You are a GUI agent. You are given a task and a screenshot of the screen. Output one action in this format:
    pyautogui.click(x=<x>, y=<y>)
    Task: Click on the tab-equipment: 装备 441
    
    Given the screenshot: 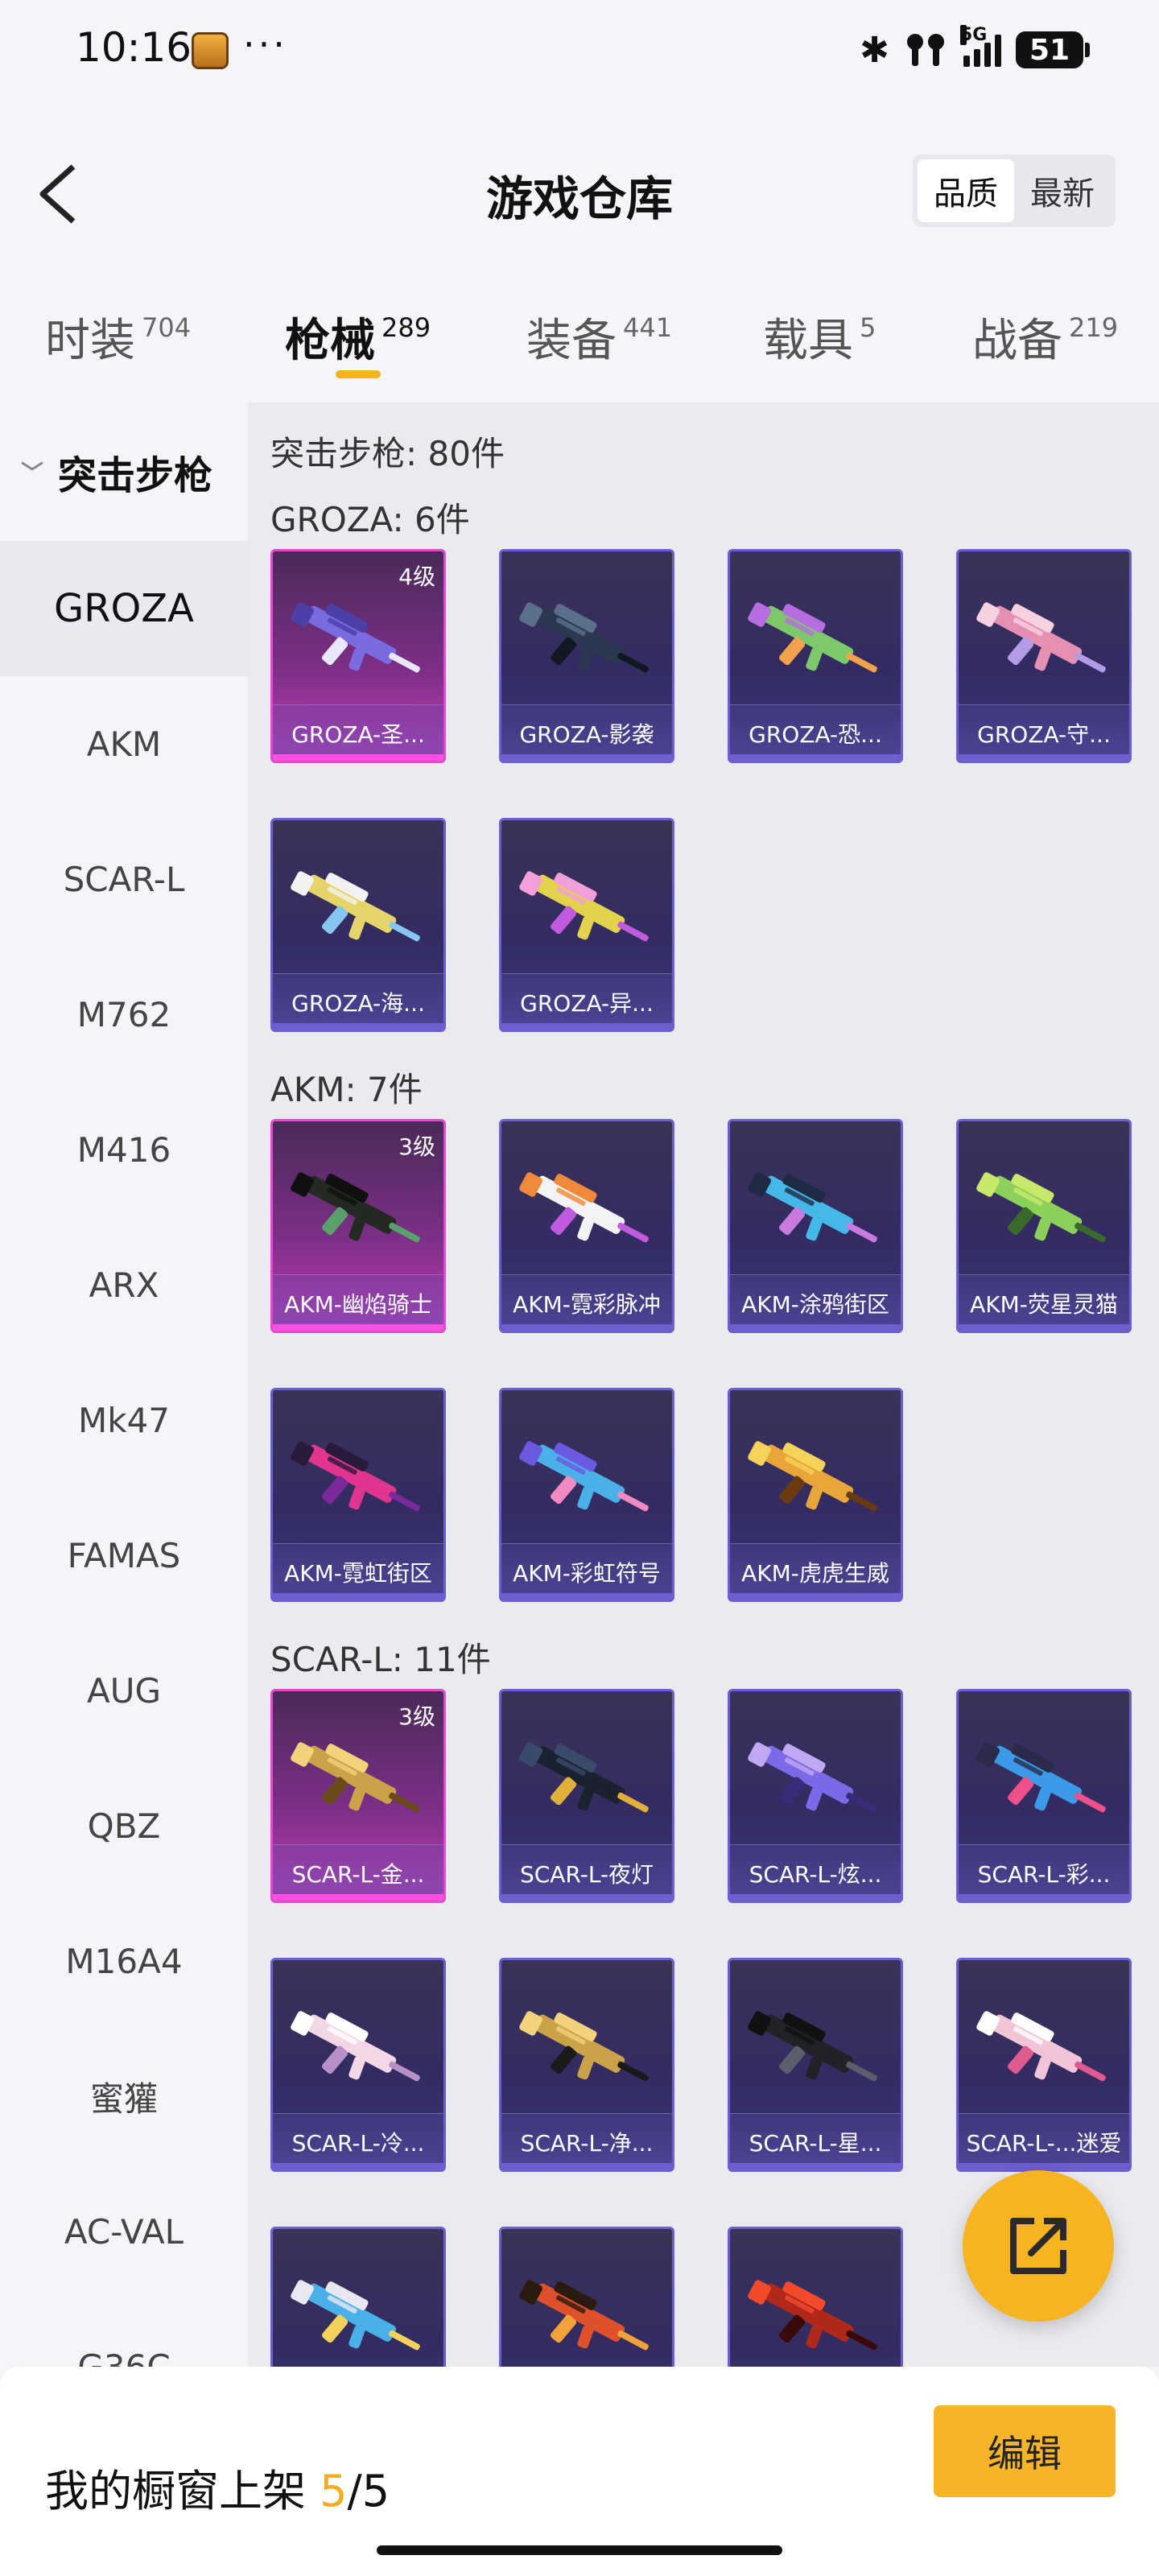 What is the action you would take?
    pyautogui.click(x=599, y=346)
    